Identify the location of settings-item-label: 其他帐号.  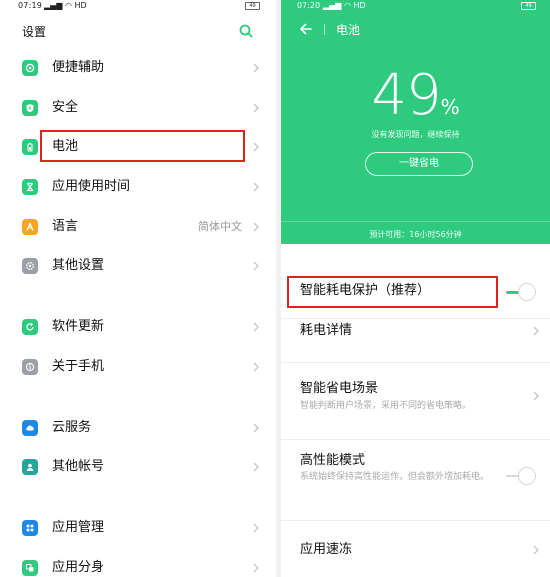
(78, 466).